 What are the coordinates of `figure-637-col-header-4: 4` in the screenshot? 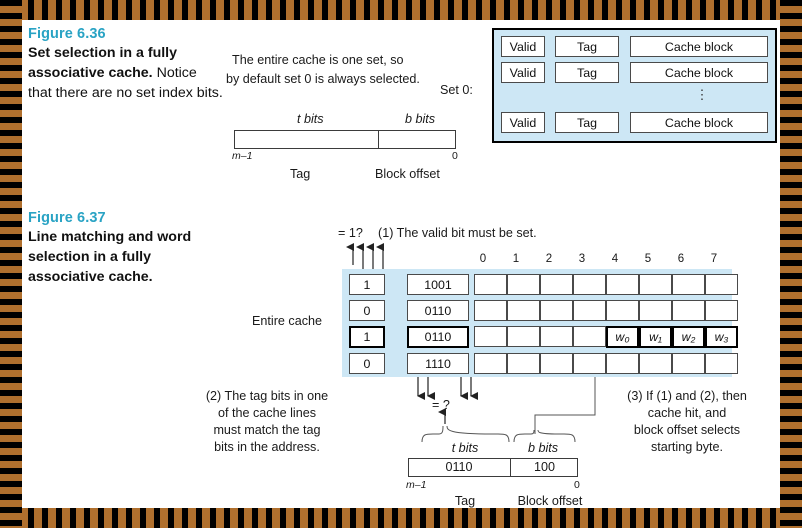 It's located at (615, 259).